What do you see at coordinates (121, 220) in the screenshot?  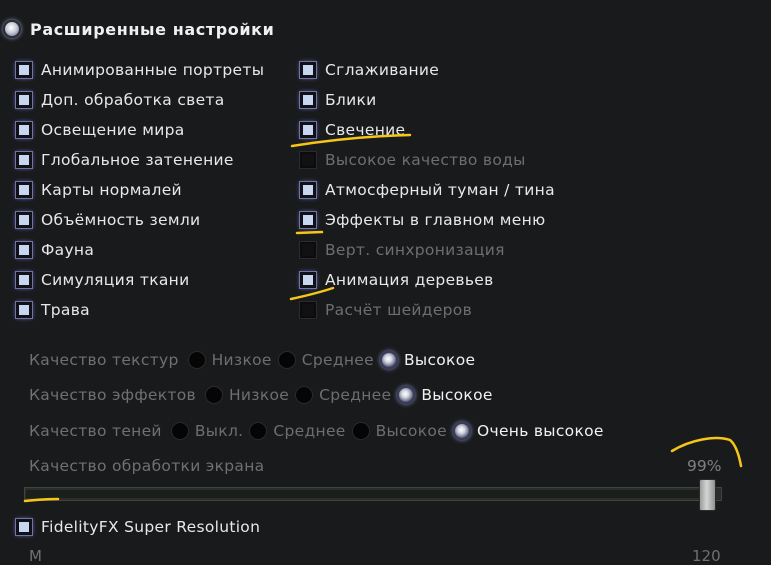 I see `checkbox-label: Объёмность земли` at bounding box center [121, 220].